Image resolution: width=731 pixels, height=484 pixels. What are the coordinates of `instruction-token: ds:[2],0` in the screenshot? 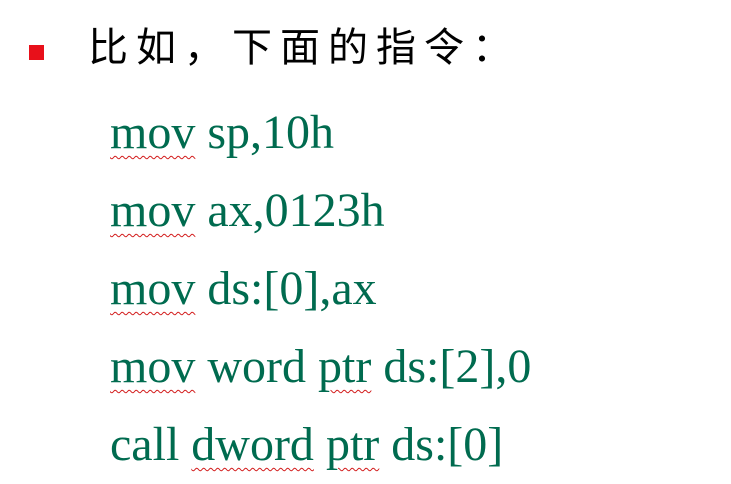 It's located at (451, 366).